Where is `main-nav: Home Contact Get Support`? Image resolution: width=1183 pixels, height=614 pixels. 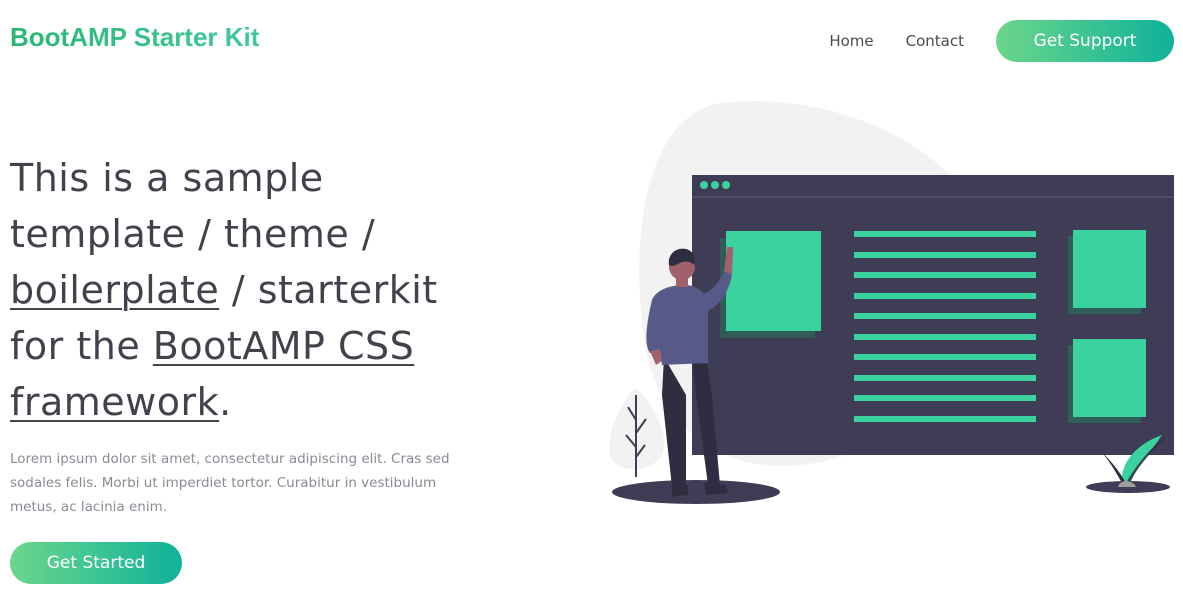
main-nav: Home Contact Get Support is located at coordinates (1001, 41).